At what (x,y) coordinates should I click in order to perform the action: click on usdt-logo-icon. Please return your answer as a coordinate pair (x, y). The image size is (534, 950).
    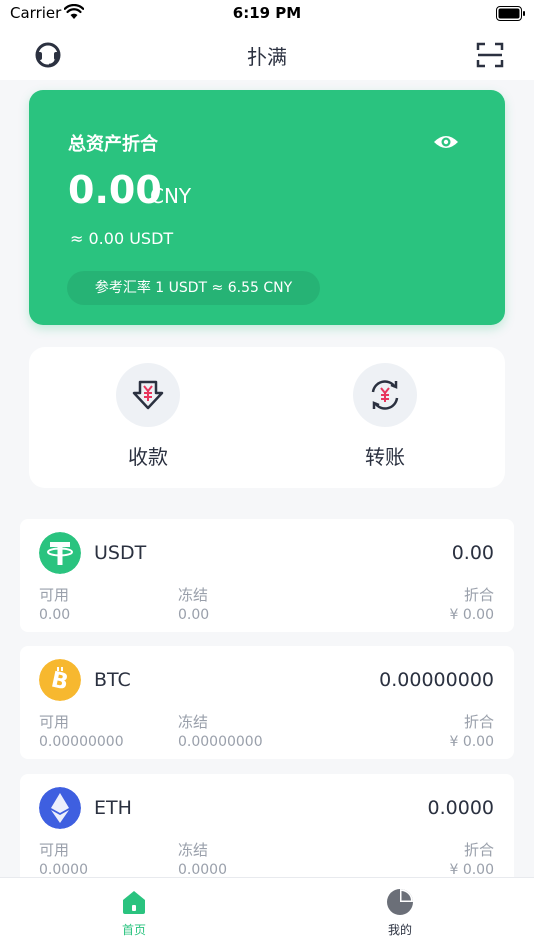
    Looking at the image, I should click on (60, 553).